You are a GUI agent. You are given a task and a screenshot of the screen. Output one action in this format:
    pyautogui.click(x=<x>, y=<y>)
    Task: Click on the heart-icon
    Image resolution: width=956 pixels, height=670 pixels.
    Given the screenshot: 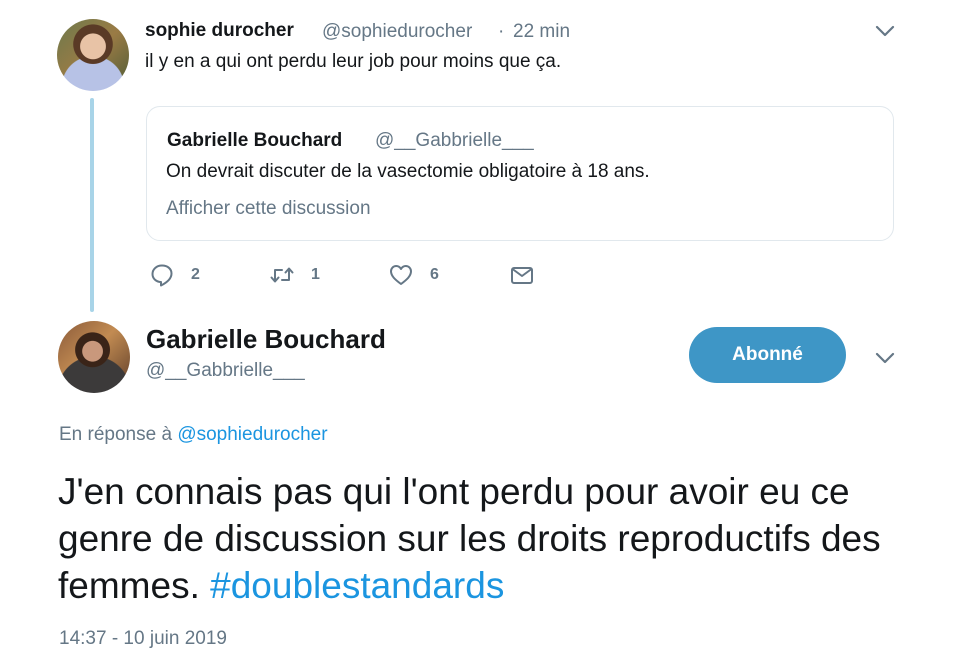 What is the action you would take?
    pyautogui.click(x=401, y=275)
    